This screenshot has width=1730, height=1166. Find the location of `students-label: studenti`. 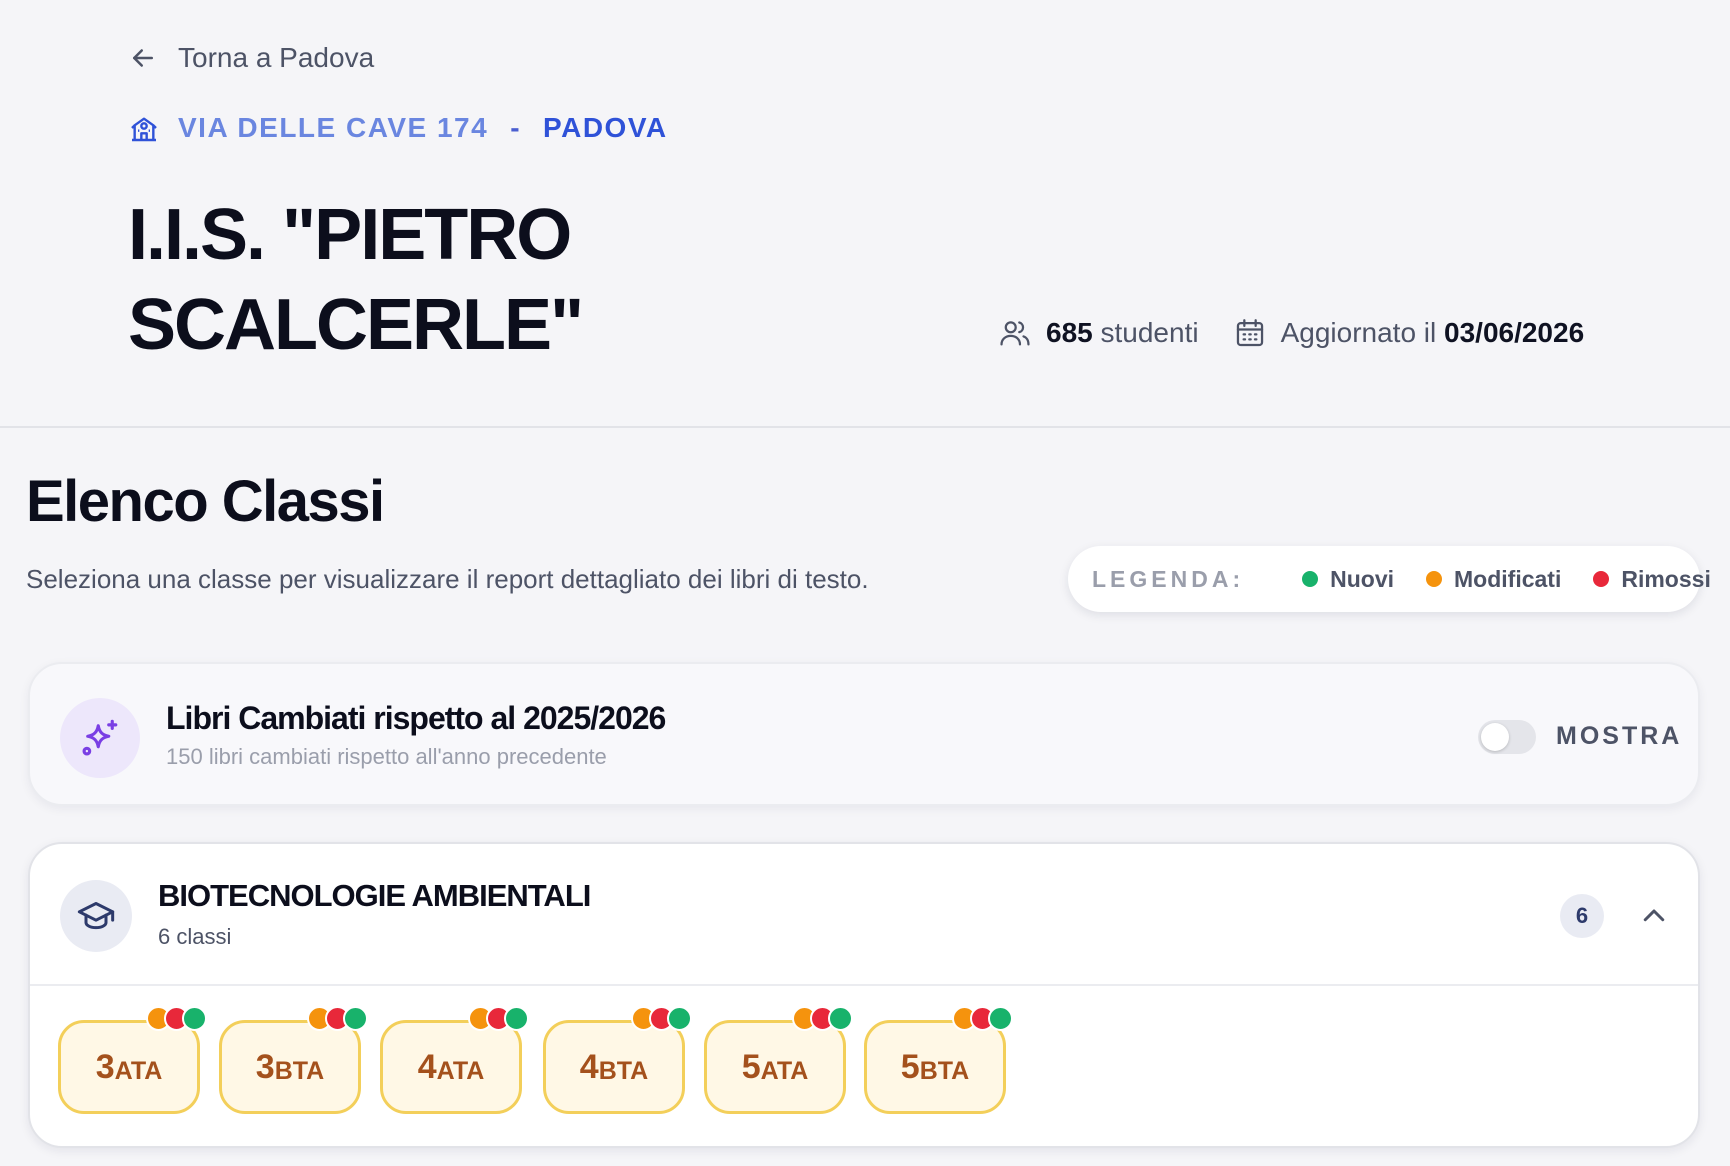

students-label: studenti is located at coordinates (1149, 332).